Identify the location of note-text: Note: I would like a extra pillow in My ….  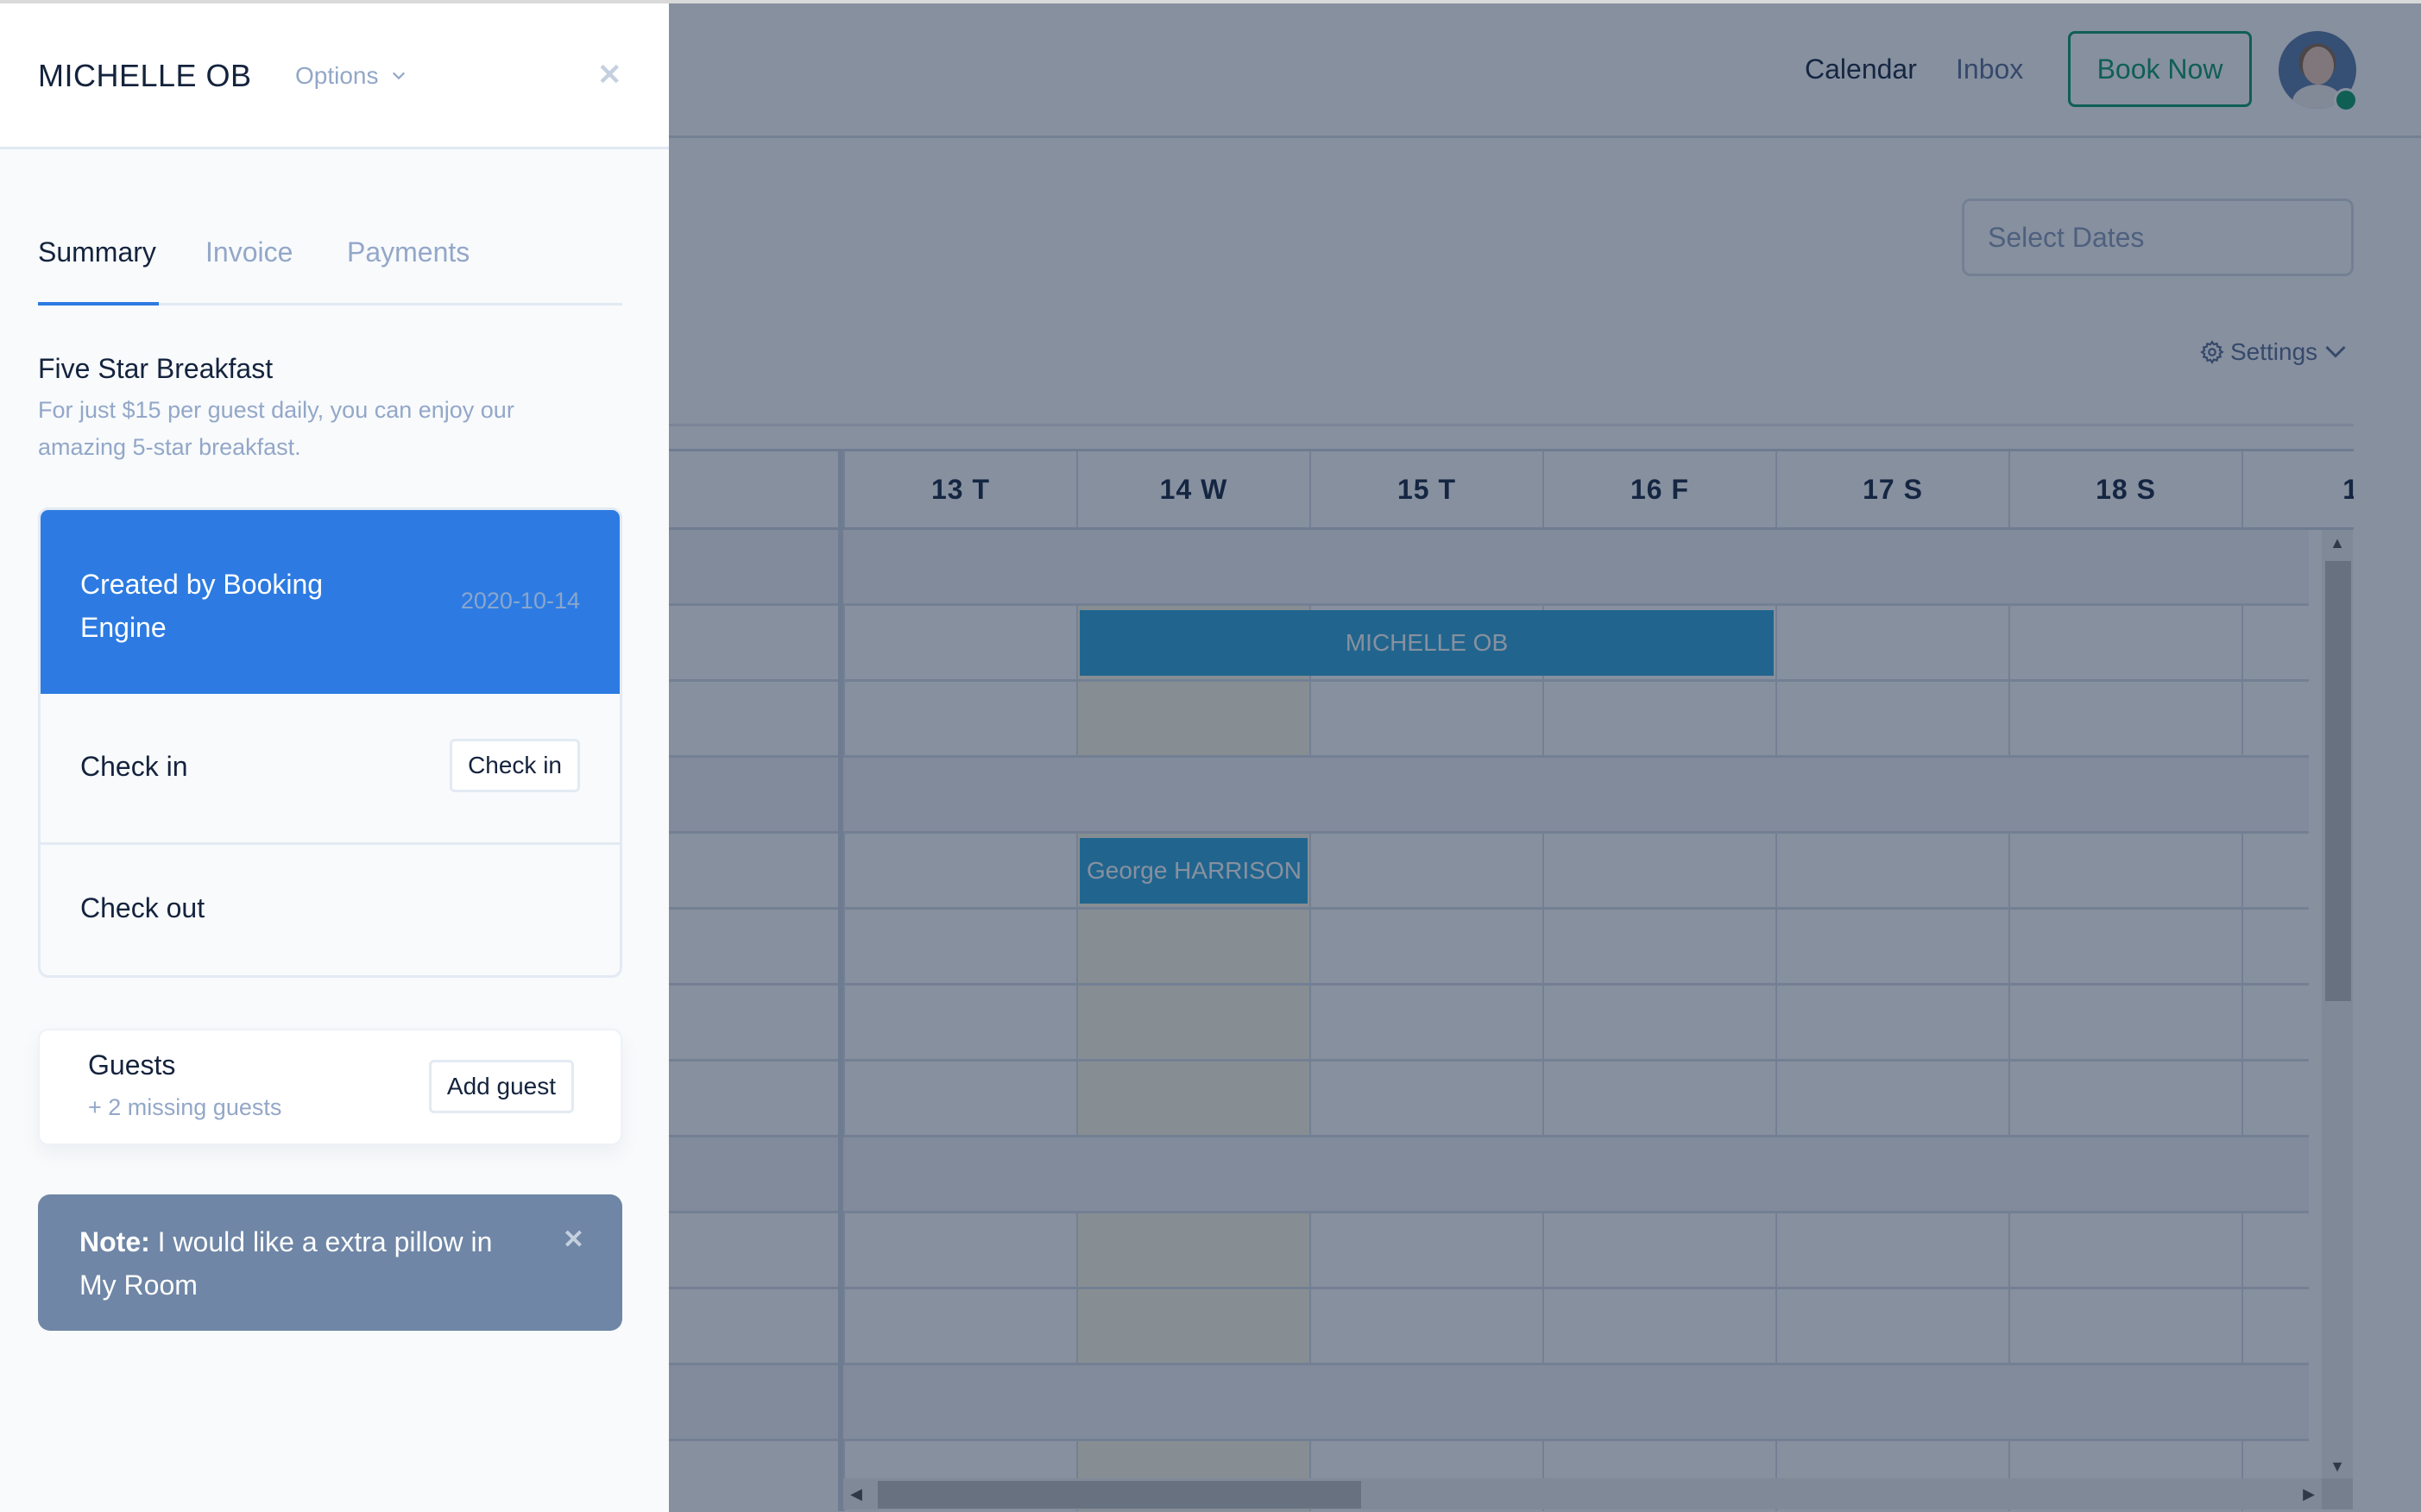
(303, 1263).